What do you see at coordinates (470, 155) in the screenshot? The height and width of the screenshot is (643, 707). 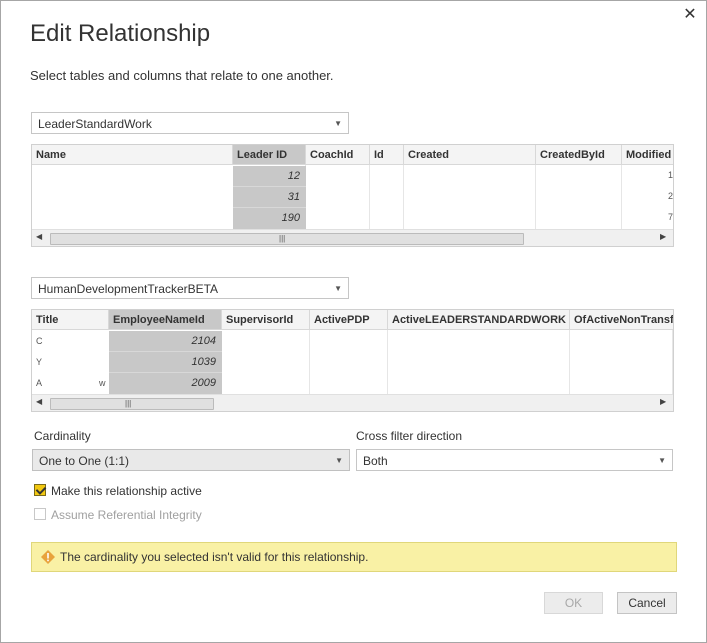 I see `table1-header-created: Created` at bounding box center [470, 155].